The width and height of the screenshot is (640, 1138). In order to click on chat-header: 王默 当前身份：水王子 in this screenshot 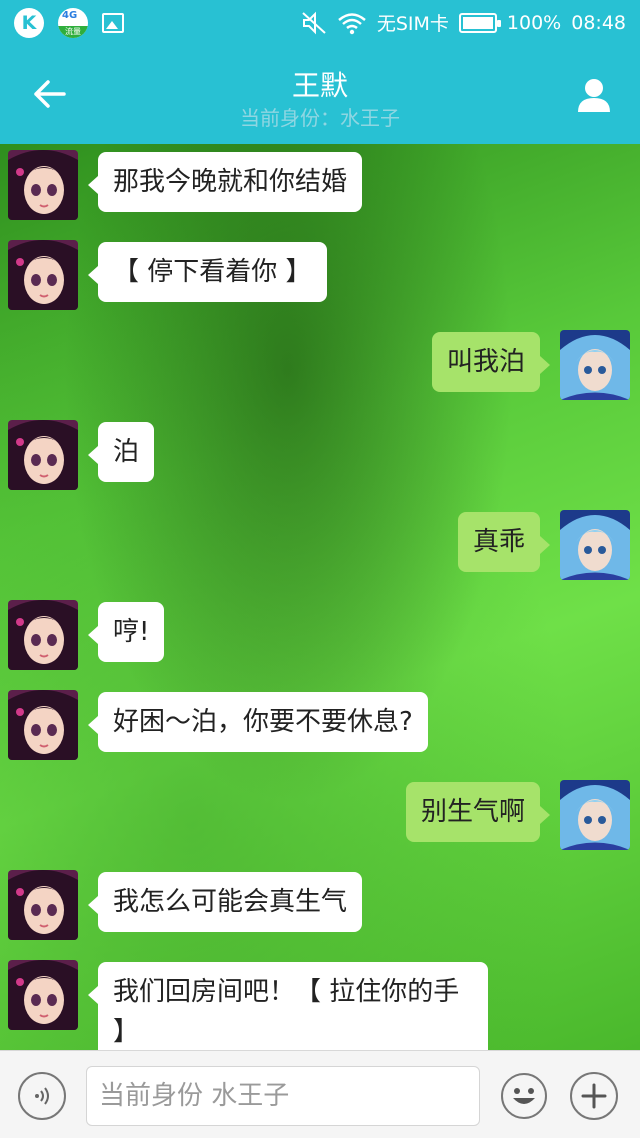, I will do `click(320, 95)`.